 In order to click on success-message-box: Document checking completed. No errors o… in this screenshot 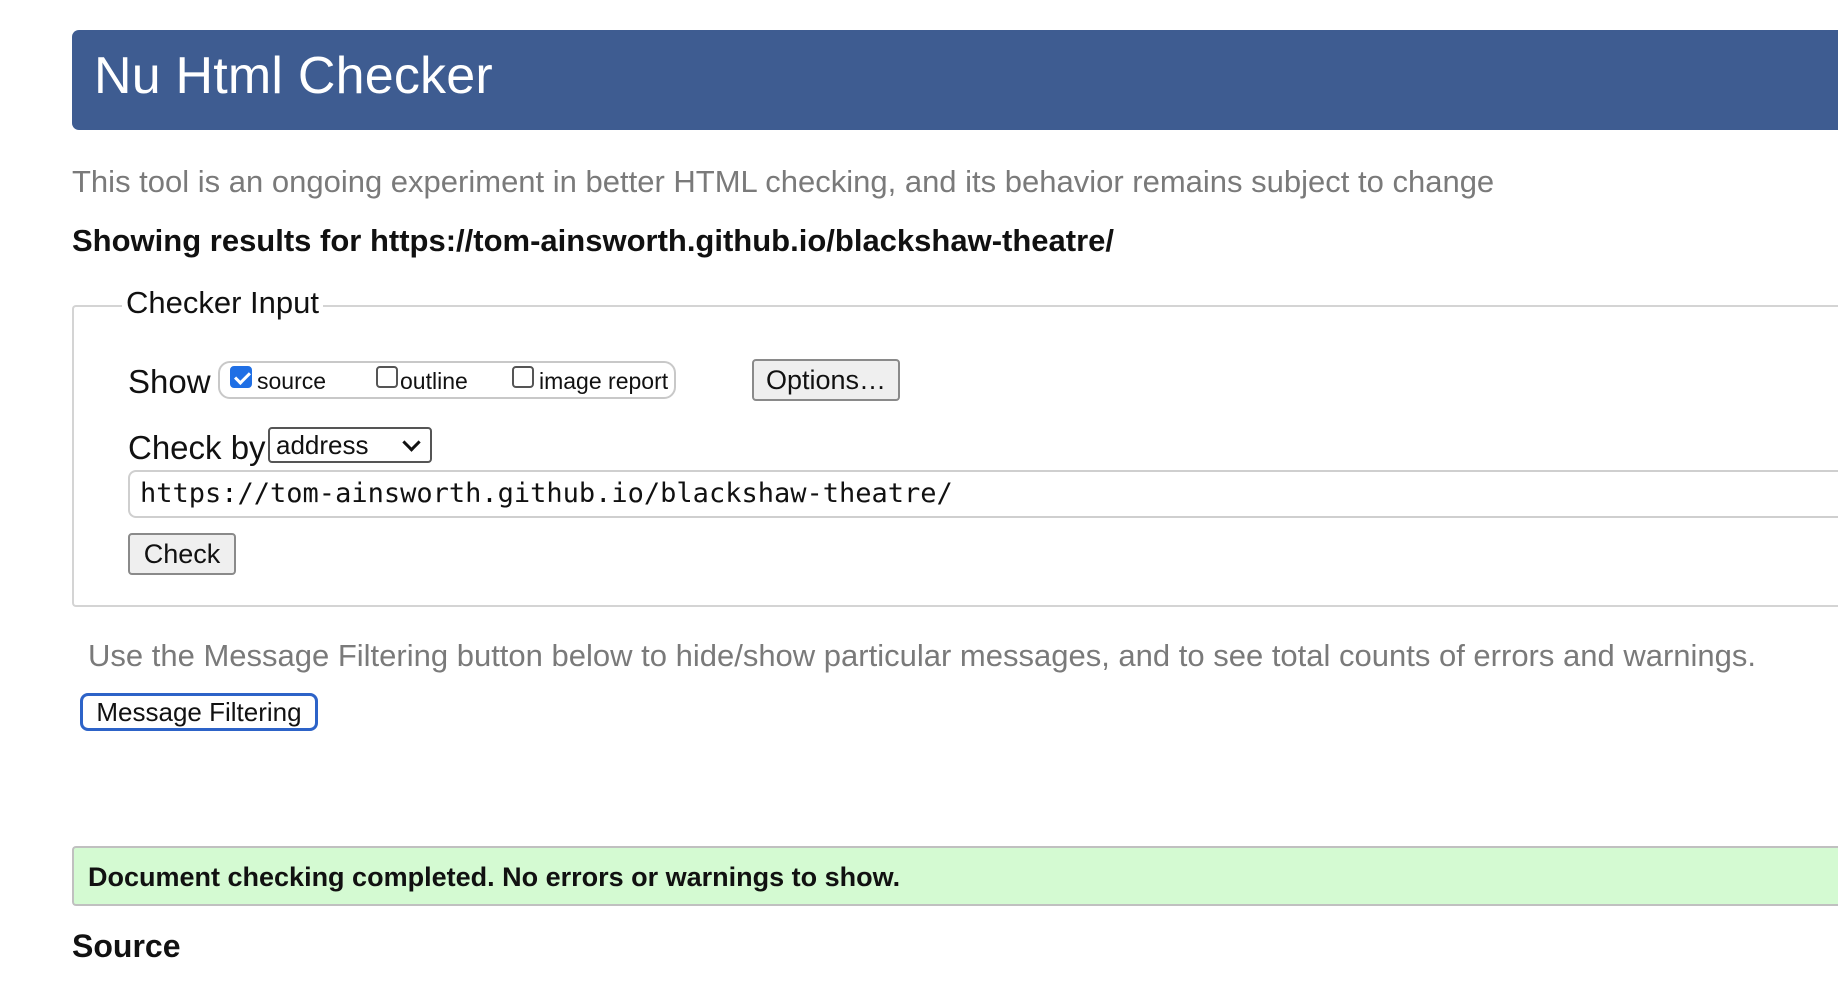, I will do `click(955, 876)`.